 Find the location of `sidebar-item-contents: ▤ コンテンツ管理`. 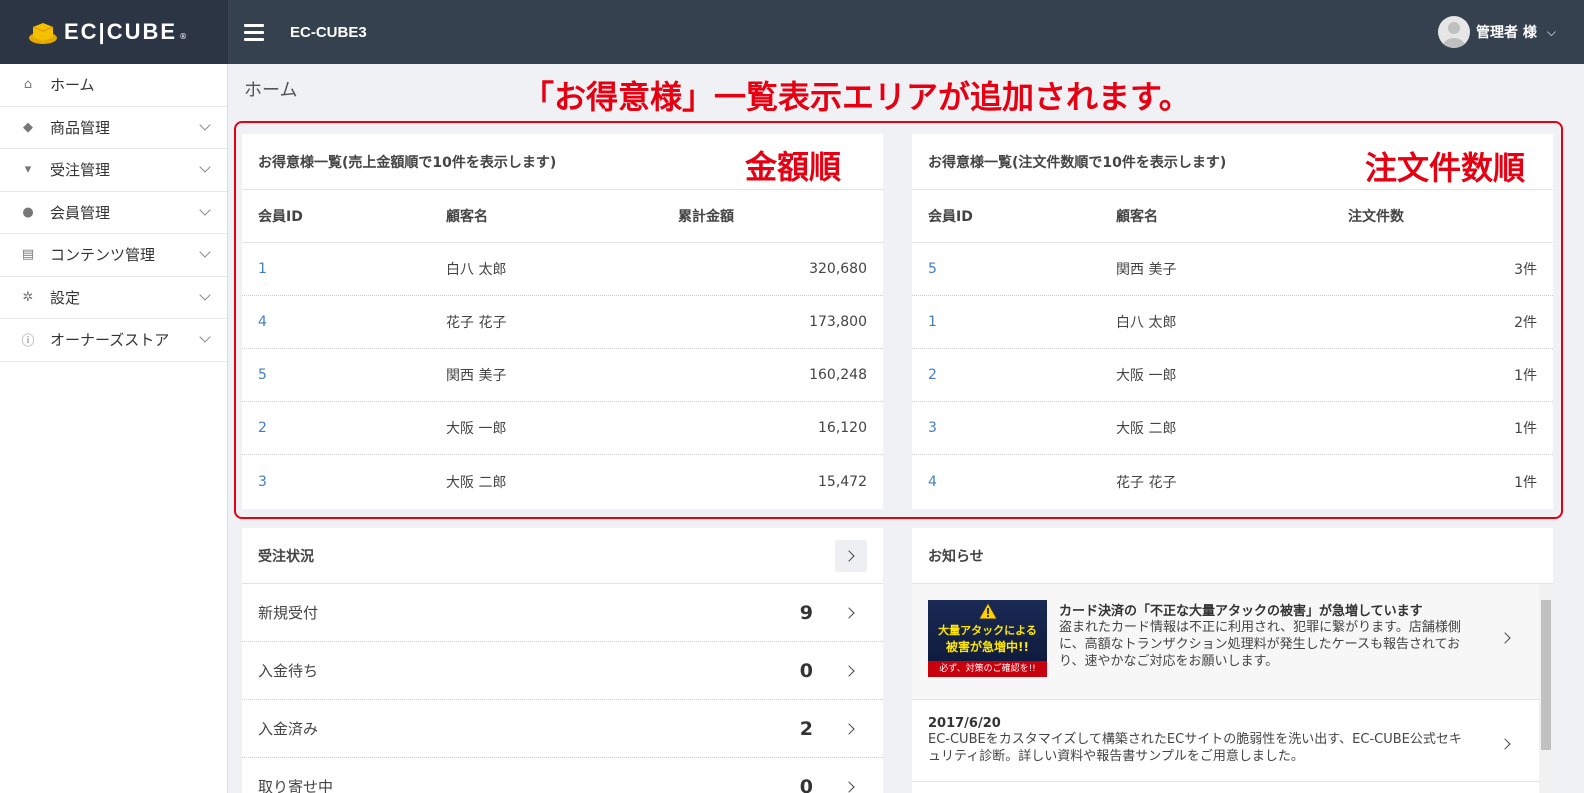

sidebar-item-contents: ▤ コンテンツ管理 is located at coordinates (113, 255).